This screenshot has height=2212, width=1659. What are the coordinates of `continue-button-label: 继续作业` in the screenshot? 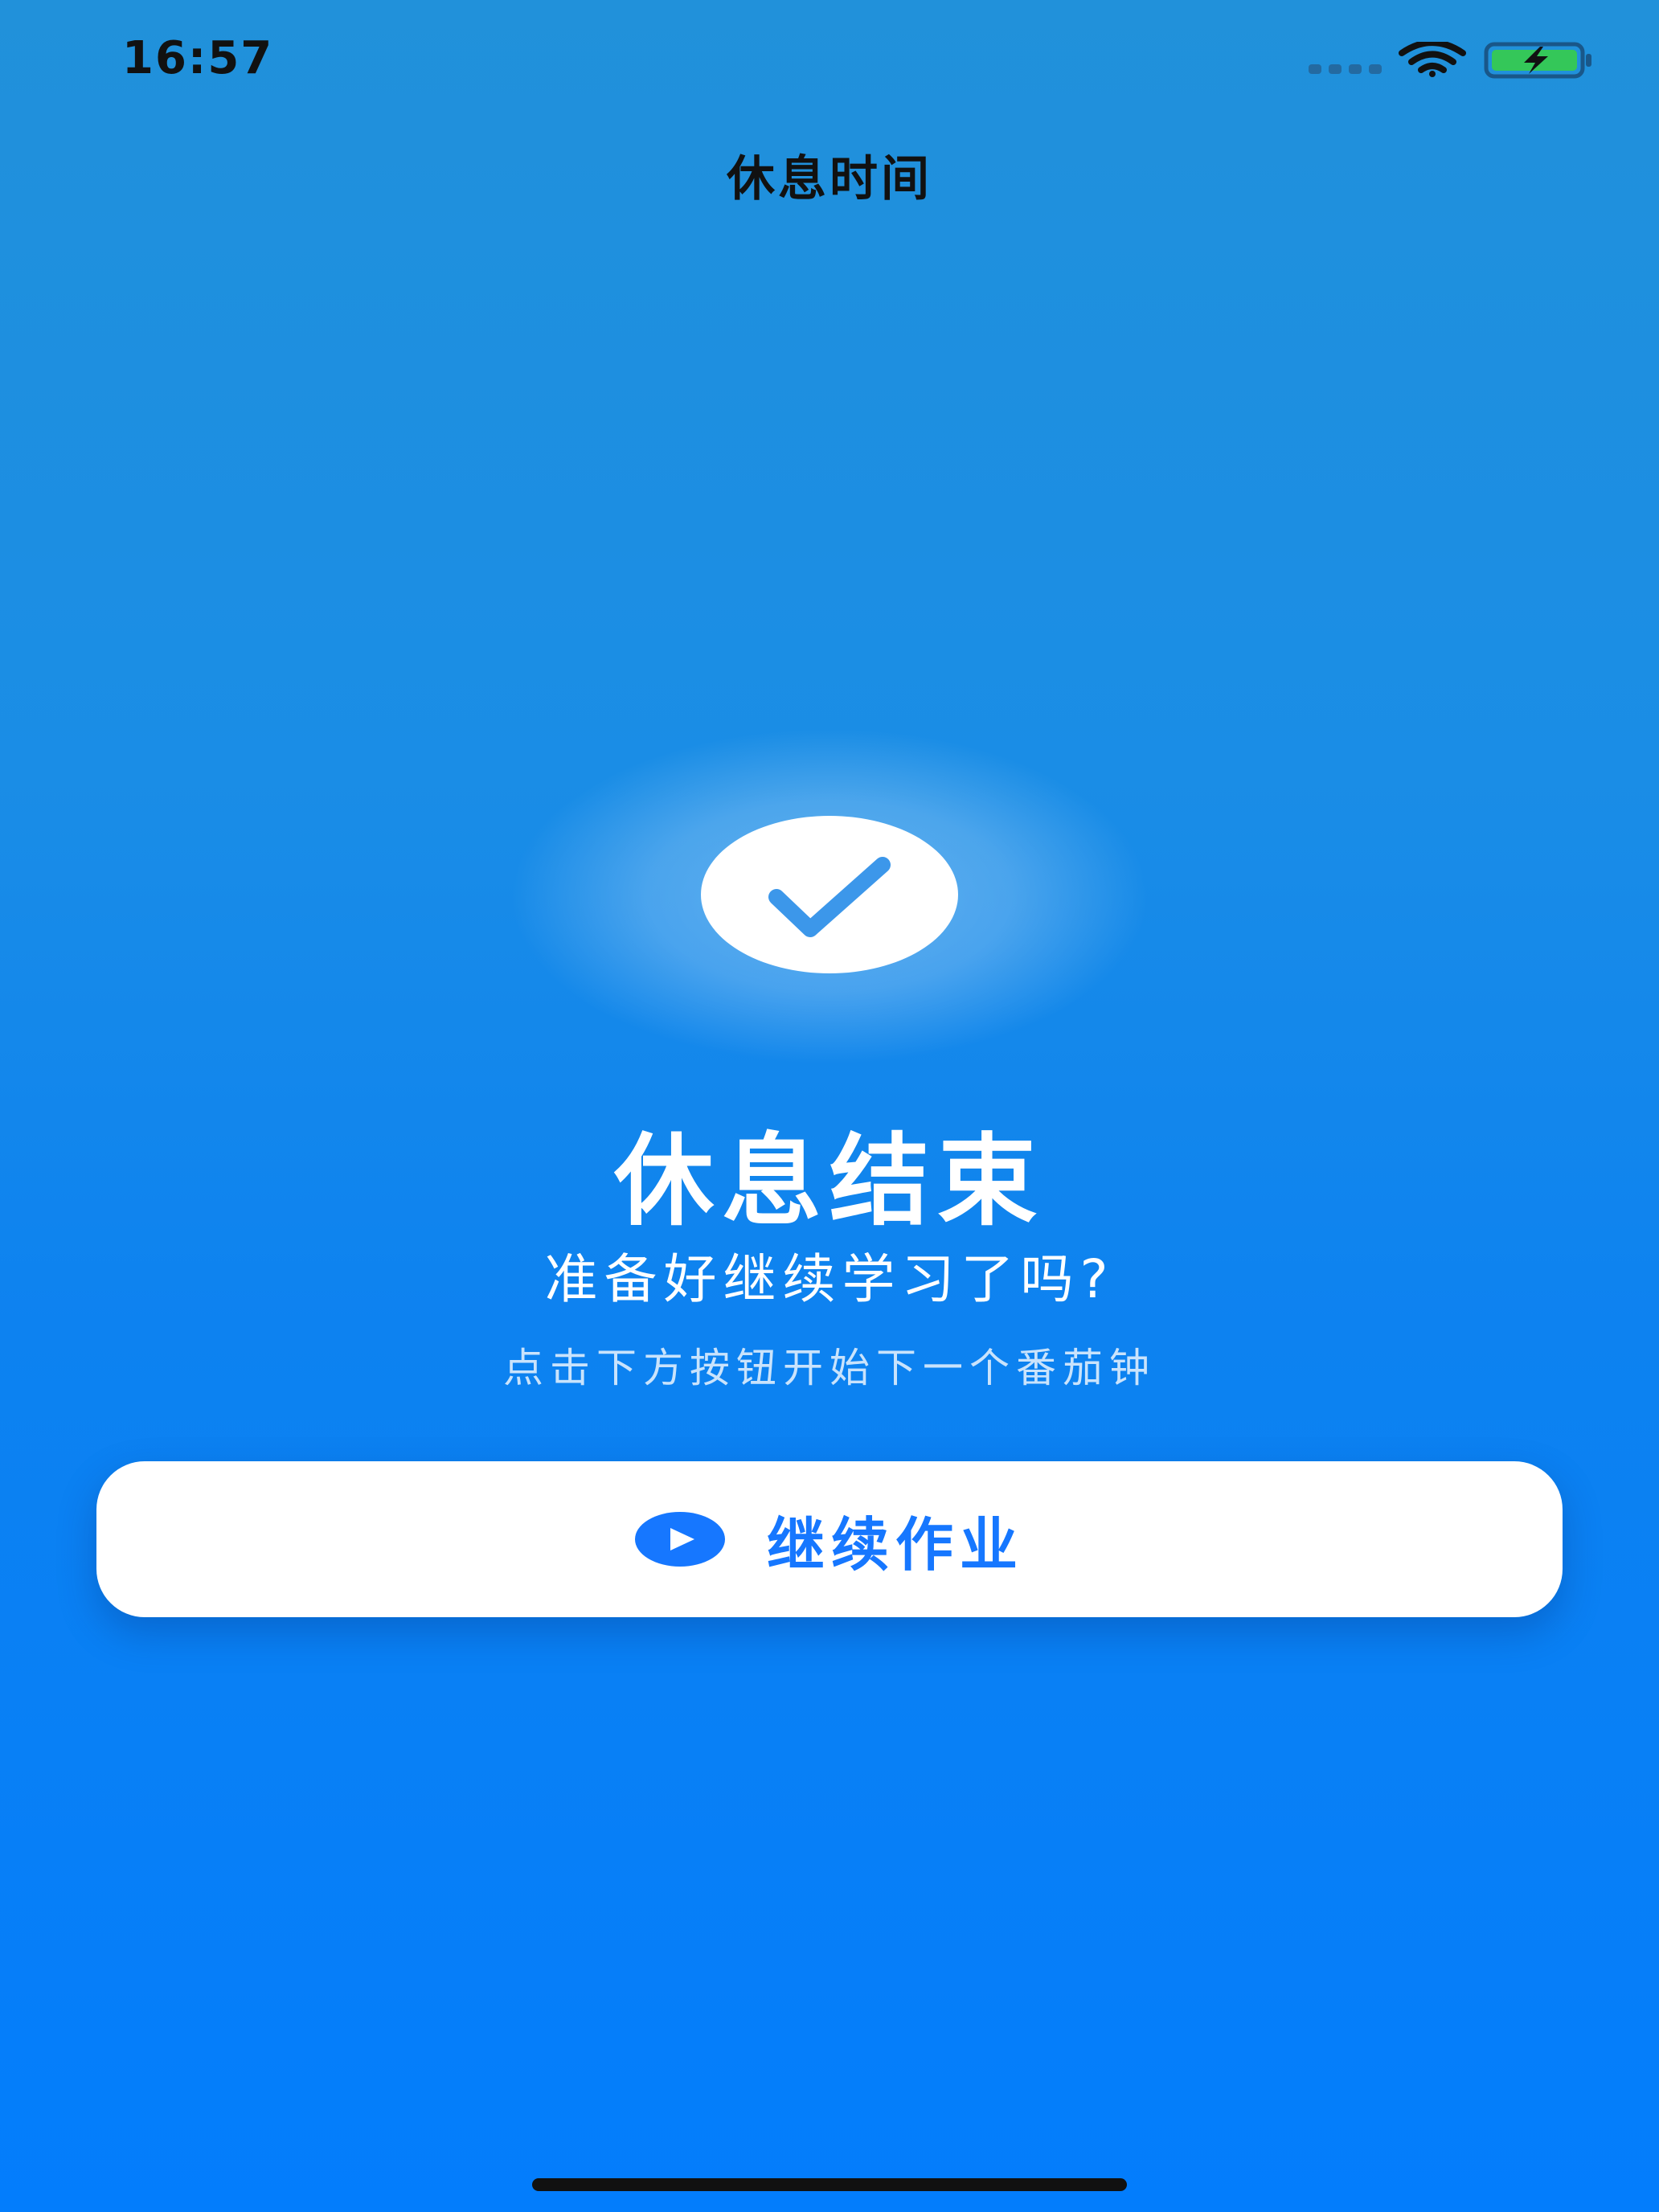 It's located at (895, 1544).